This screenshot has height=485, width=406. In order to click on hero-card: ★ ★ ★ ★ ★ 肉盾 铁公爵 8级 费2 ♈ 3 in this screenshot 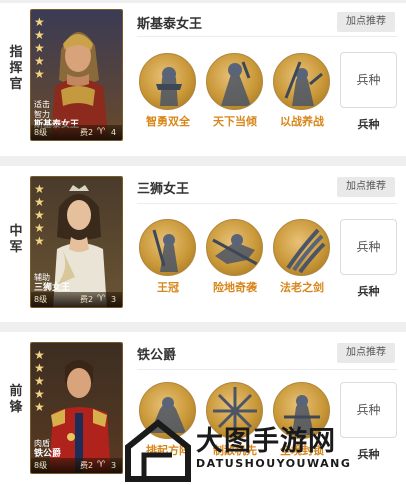, I will do `click(76, 408)`.